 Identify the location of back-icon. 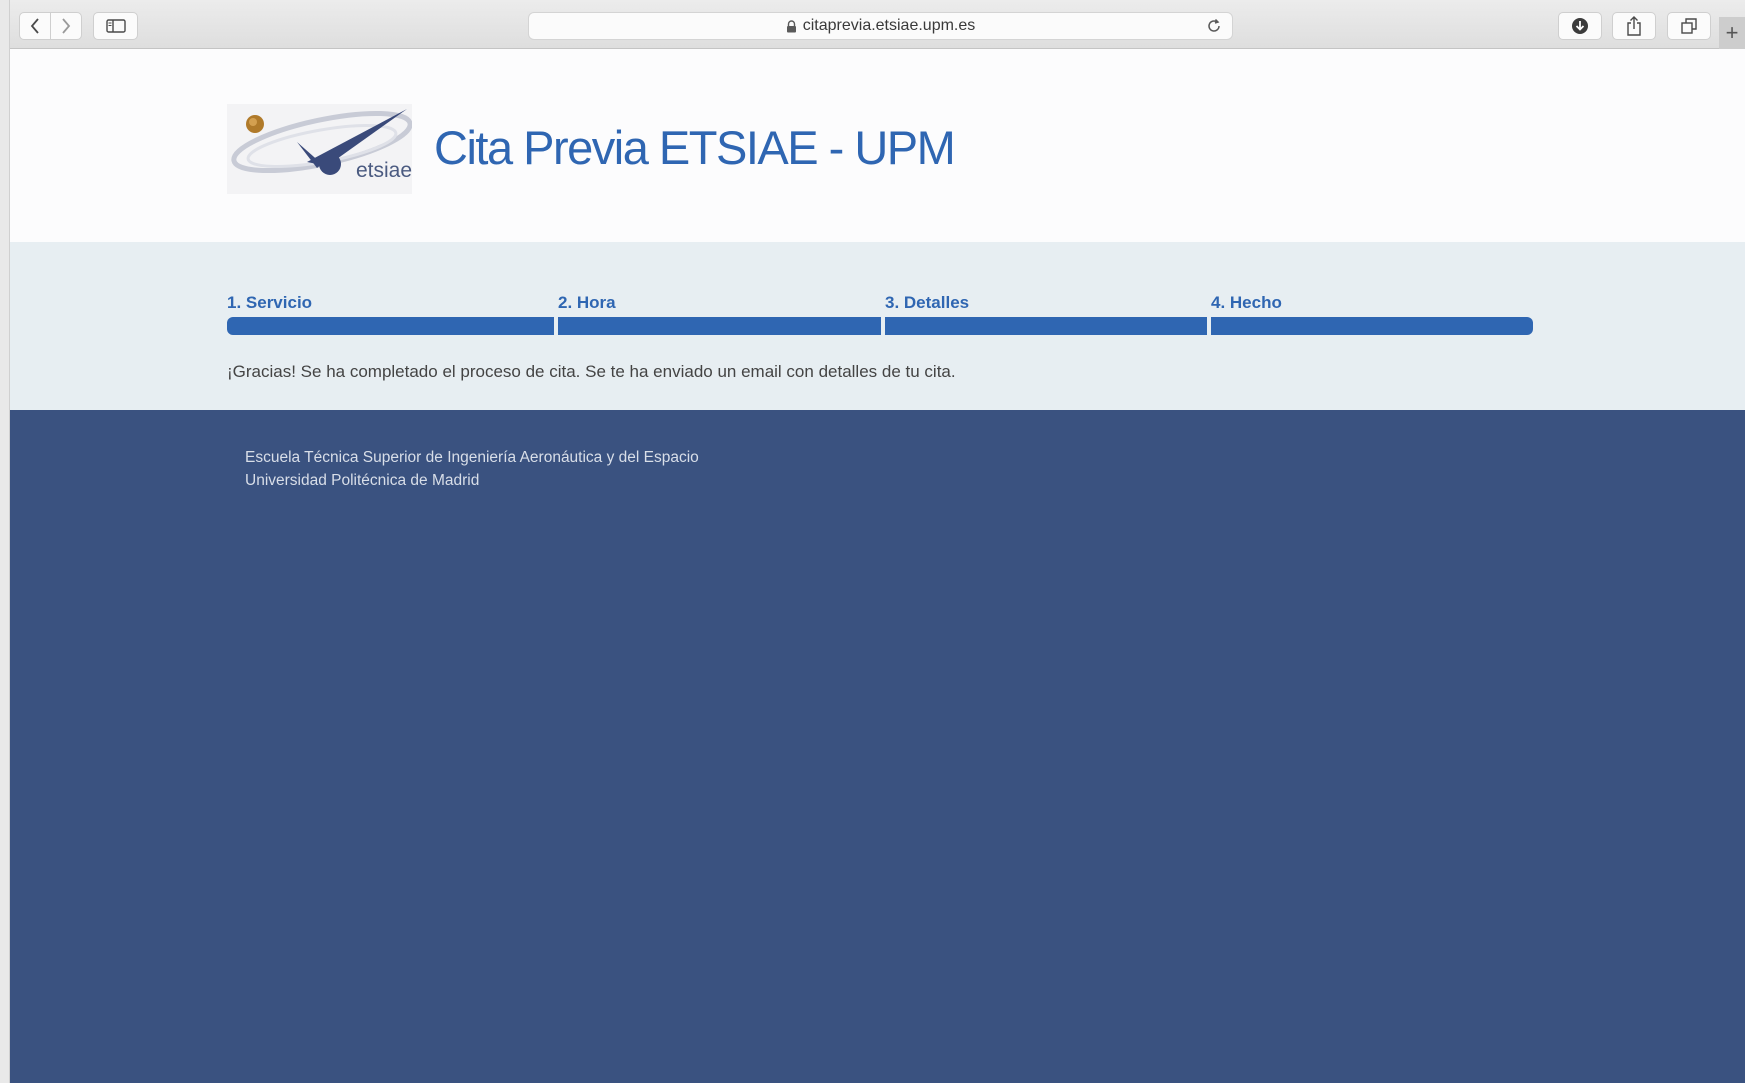
(35, 26).